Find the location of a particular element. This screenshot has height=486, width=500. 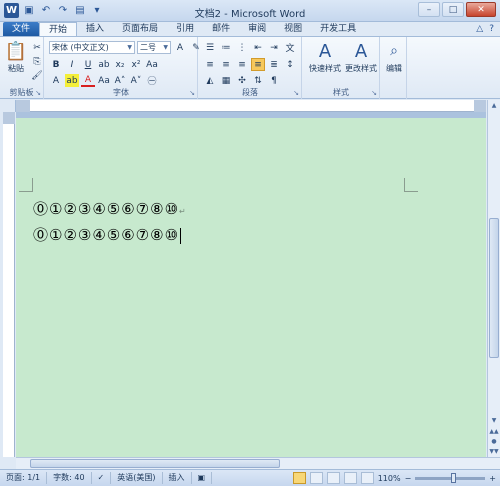

tab-insert: 插入 is located at coordinates (95, 29).